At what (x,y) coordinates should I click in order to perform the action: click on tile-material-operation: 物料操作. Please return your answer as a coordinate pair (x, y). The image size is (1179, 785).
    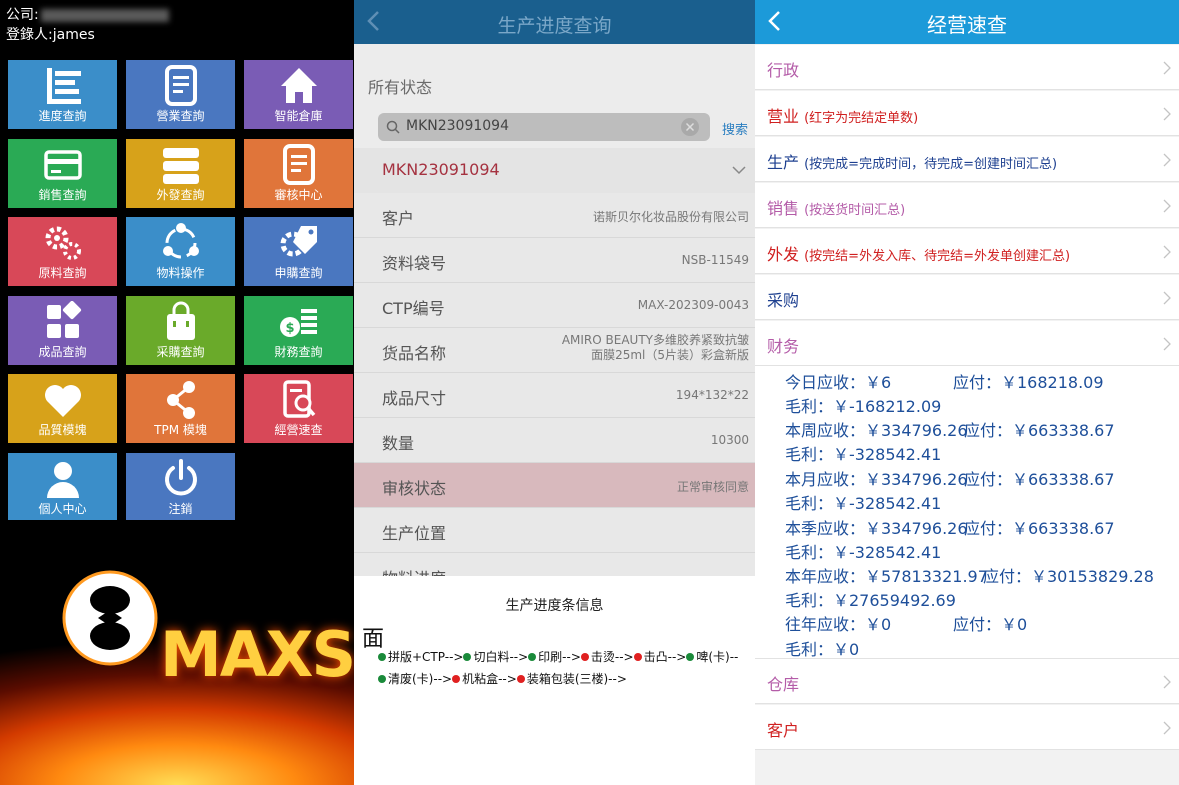
    Looking at the image, I should click on (180, 251).